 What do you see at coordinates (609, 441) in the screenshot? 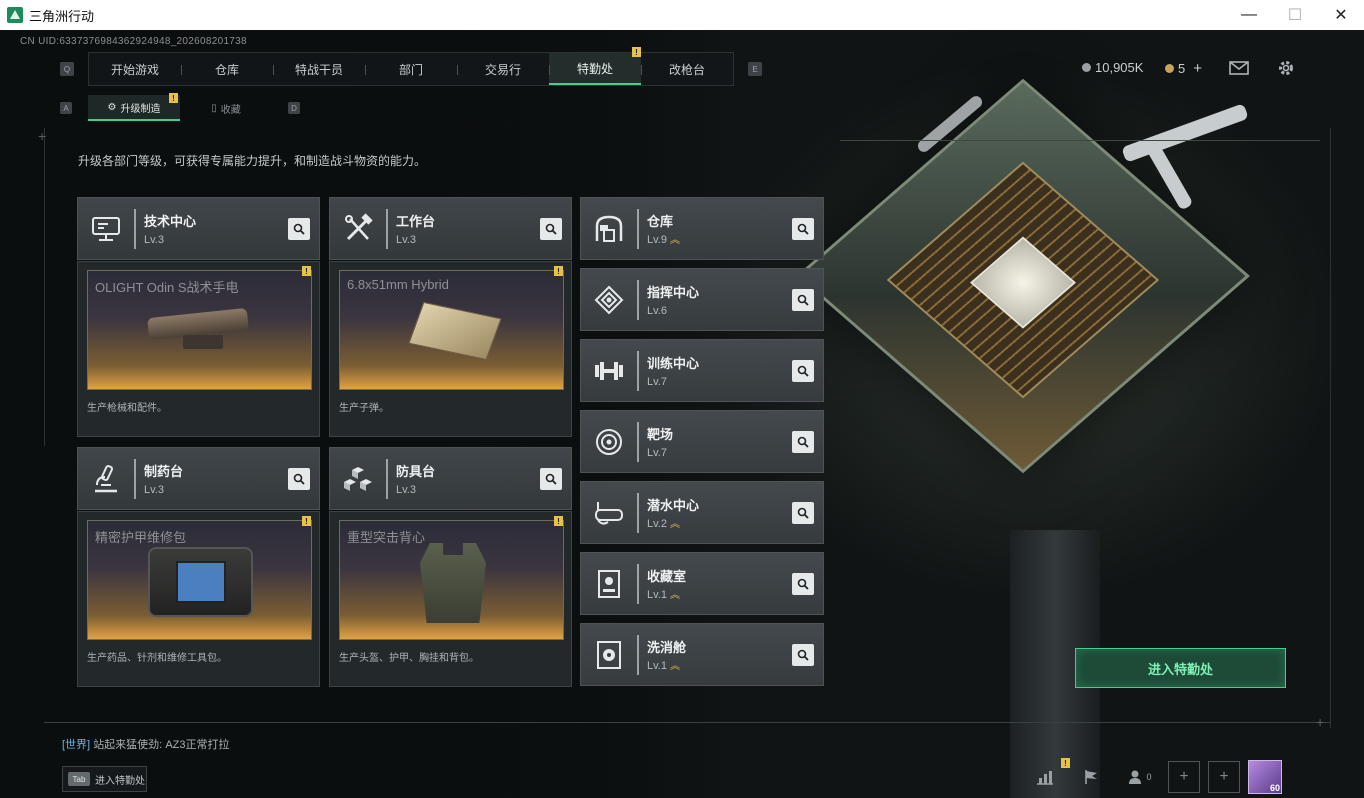
I see `target-icon` at bounding box center [609, 441].